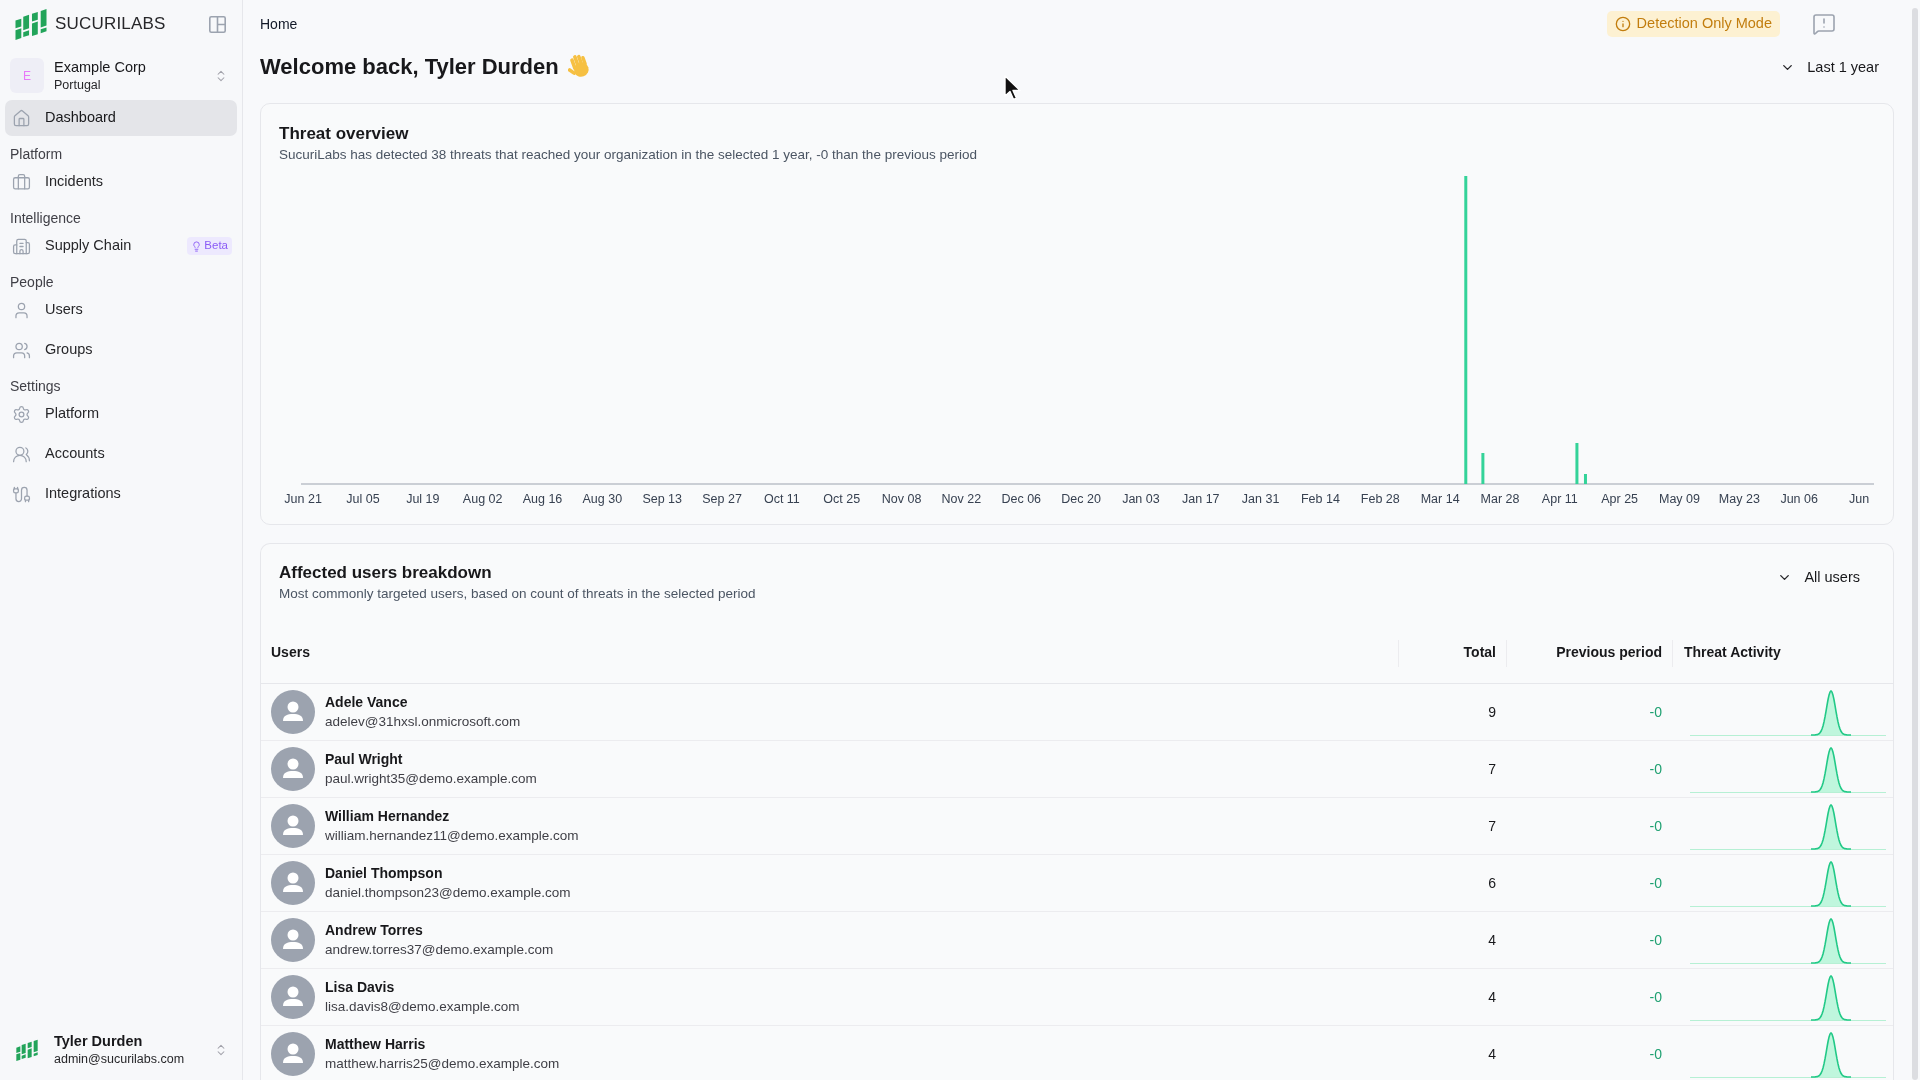 This screenshot has height=1080, width=1920. Describe the element at coordinates (1201, 499) in the screenshot. I see `timeline-date-label: Jan 17` at that location.